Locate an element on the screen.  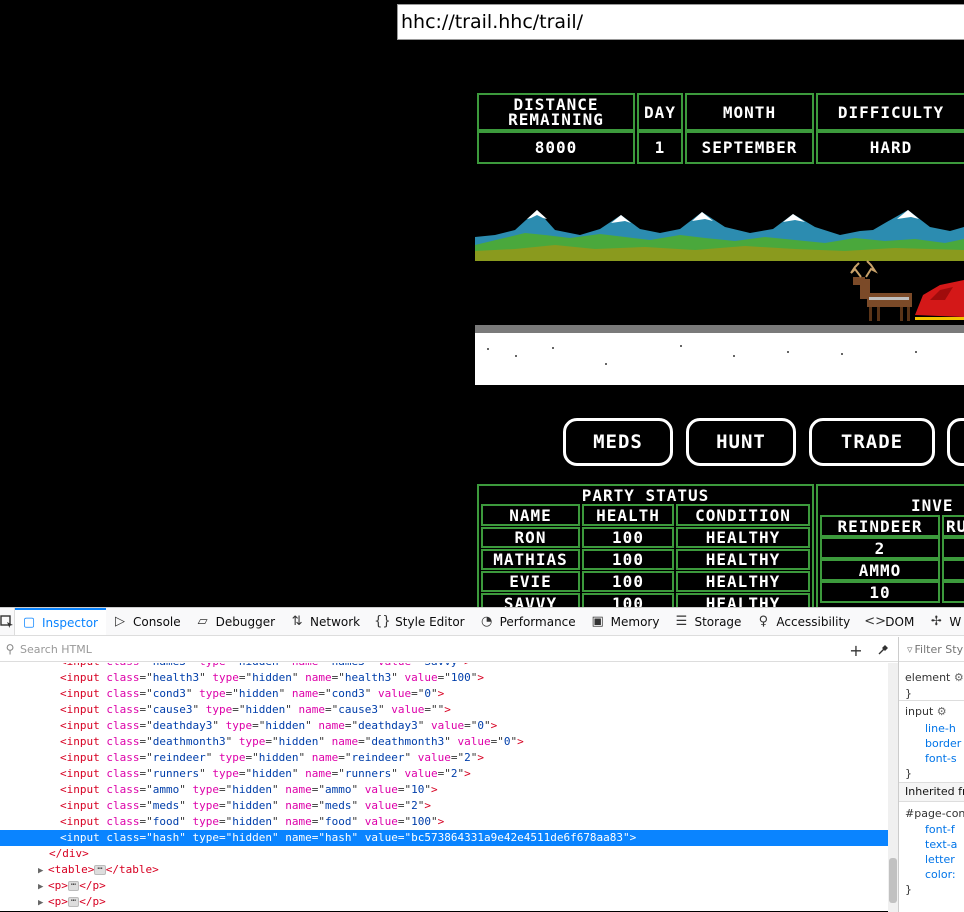
markup-node: </div> is located at coordinates (444, 854).